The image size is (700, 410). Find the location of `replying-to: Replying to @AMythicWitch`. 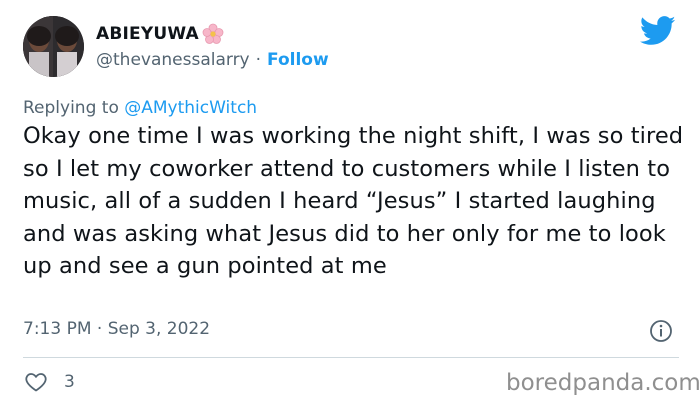

replying-to: Replying to @AMythicWitch is located at coordinates (140, 108).